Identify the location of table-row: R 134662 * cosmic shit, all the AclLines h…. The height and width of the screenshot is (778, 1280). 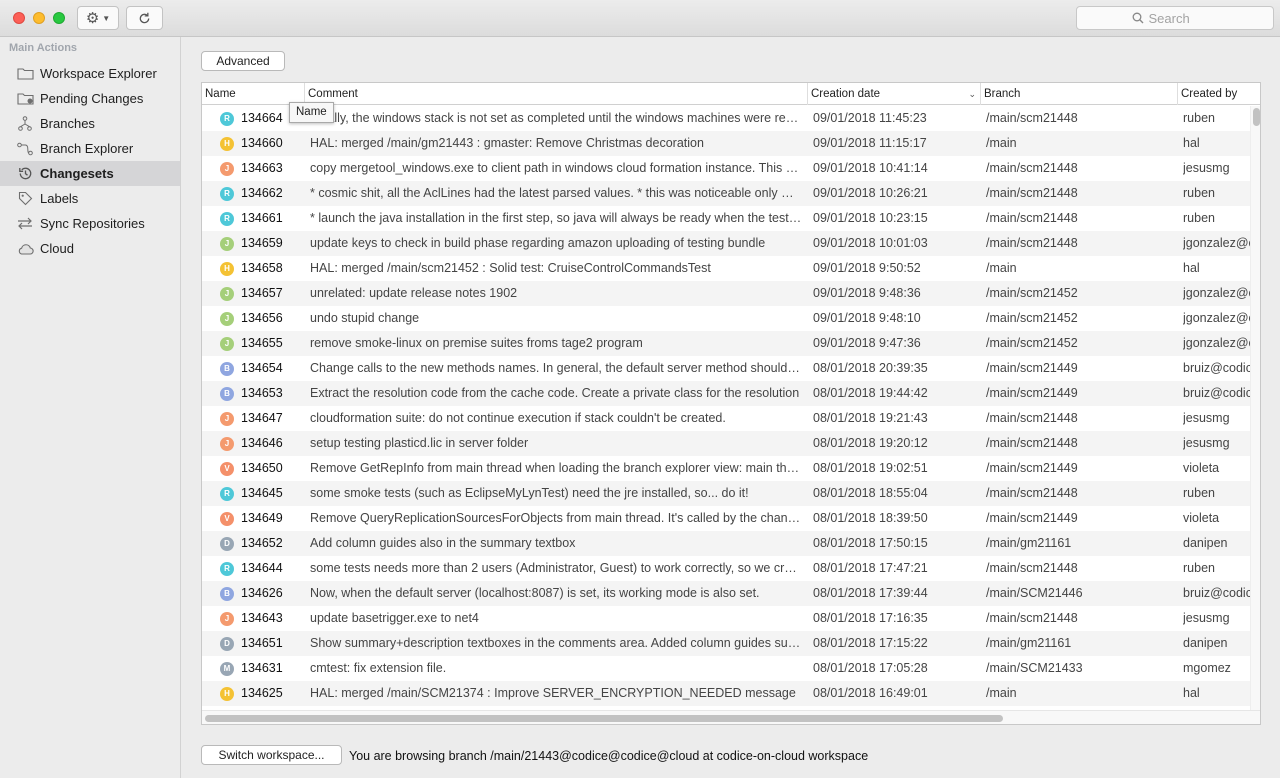
(726, 193).